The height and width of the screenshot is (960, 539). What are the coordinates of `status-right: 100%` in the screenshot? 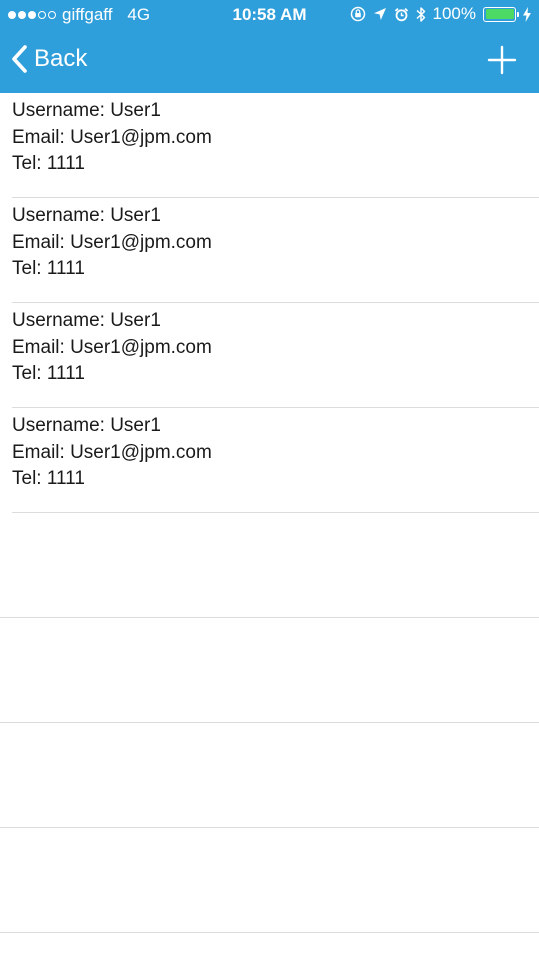 It's located at (440, 14).